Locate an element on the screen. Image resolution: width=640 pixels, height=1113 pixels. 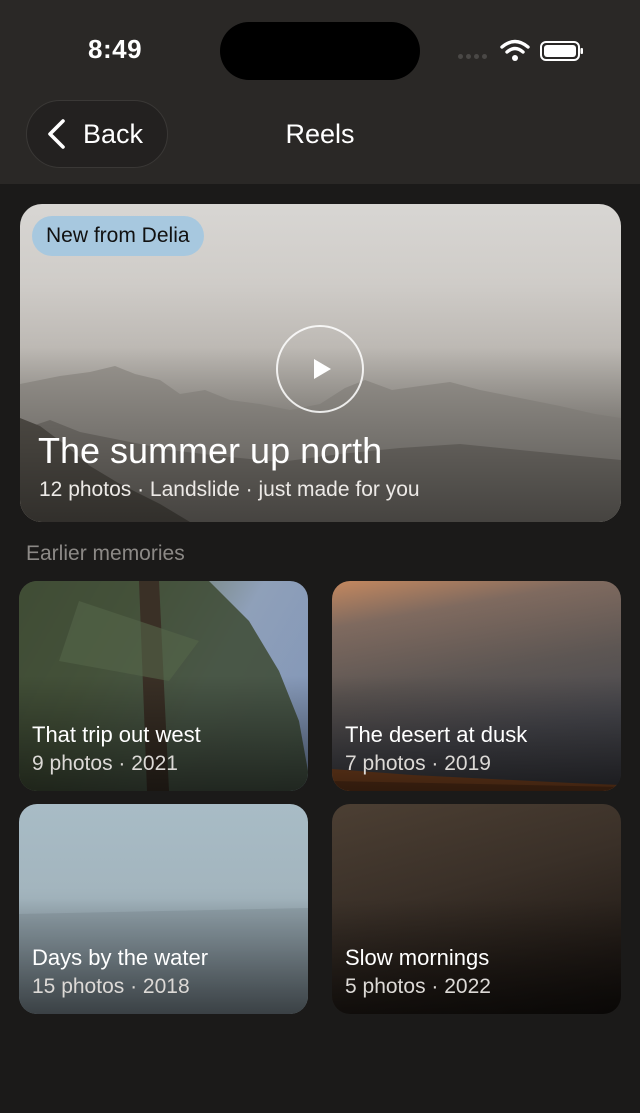
new-from-badge: New from Delia is located at coordinates (118, 236).